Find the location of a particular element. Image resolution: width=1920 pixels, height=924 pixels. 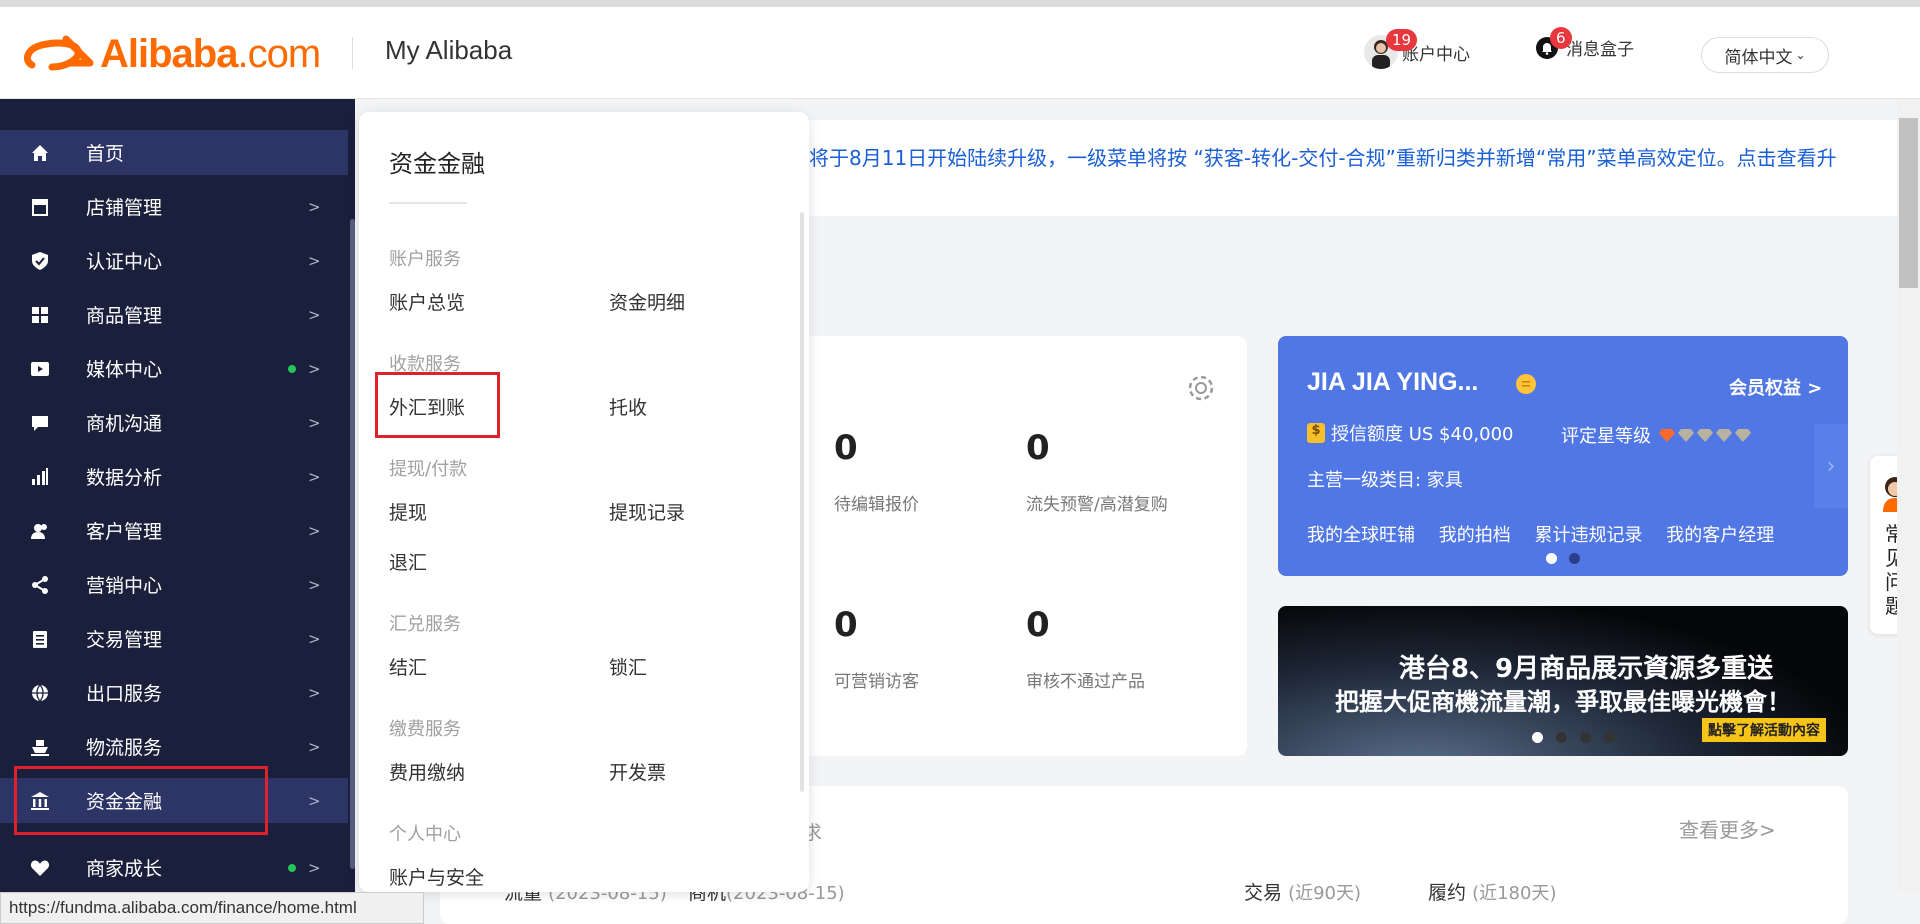

sidebar-item-business-chat: 商机沟通 > is located at coordinates (174, 422).